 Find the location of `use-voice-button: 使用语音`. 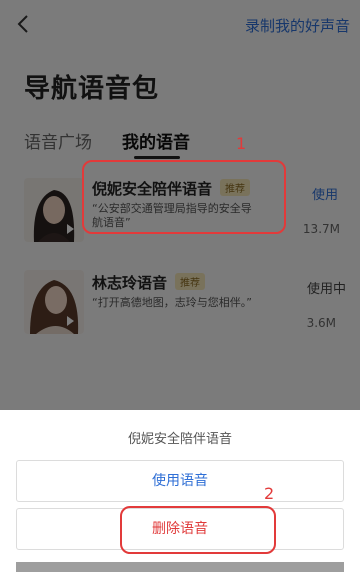

use-voice-button: 使用语音 is located at coordinates (180, 481).